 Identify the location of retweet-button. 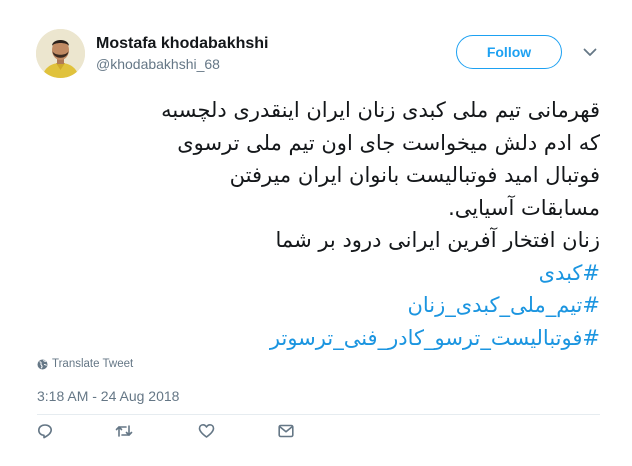
(124, 431).